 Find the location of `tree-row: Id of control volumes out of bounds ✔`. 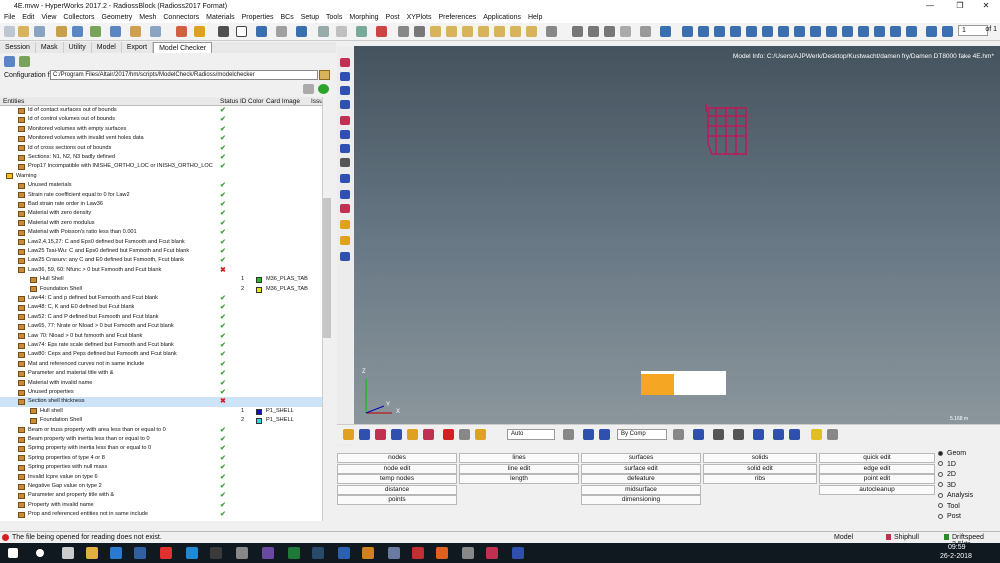

tree-row: Id of control volumes out of bounds ✔ is located at coordinates (161, 119).